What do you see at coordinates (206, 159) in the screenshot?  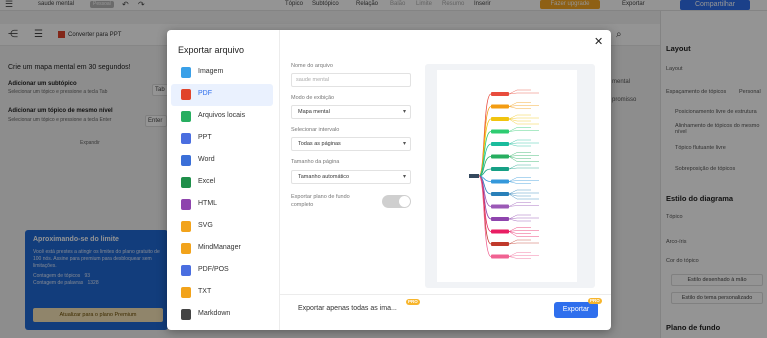 I see `format-label: Word` at bounding box center [206, 159].